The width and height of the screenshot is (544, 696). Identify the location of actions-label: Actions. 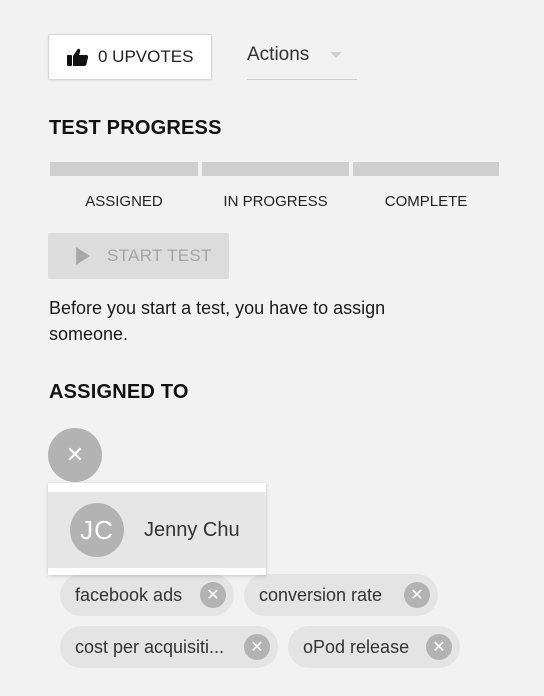
(278, 54).